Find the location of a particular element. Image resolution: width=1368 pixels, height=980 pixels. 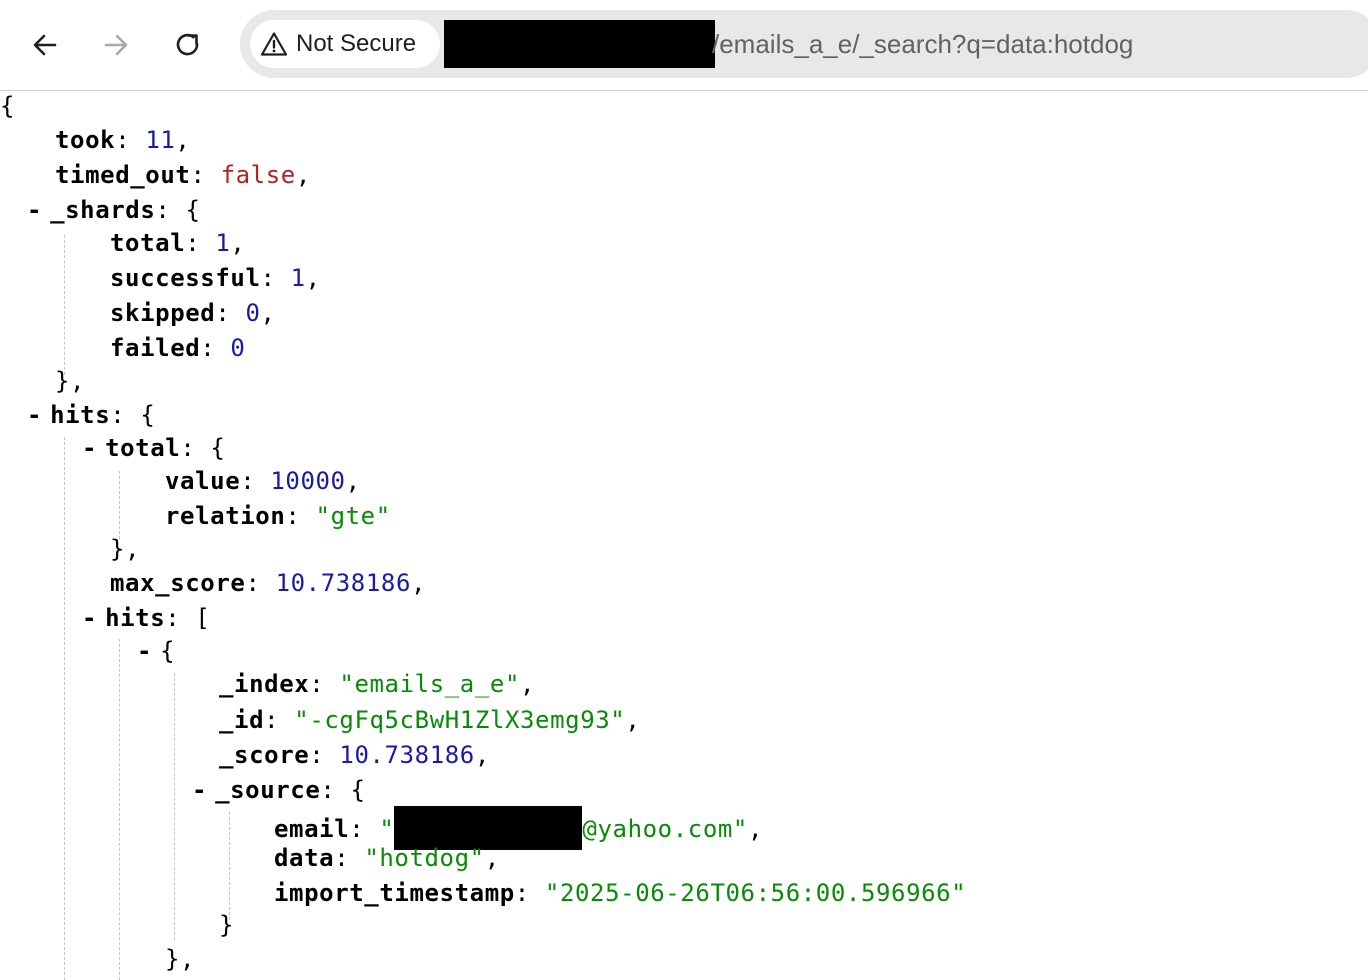

json-row-max-score: max_score: 10.738186, is located at coordinates (268, 583).